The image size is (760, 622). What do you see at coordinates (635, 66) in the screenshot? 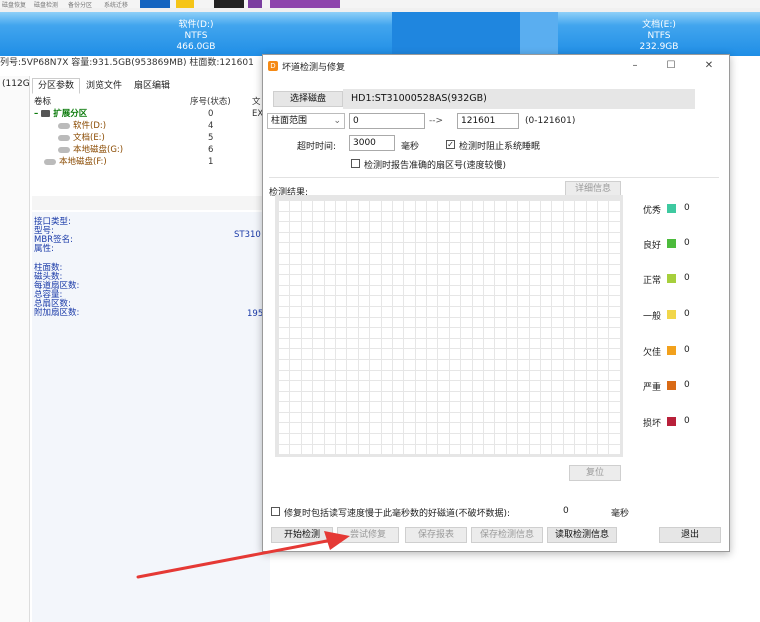
I see `minimize-icon: –` at bounding box center [635, 66].